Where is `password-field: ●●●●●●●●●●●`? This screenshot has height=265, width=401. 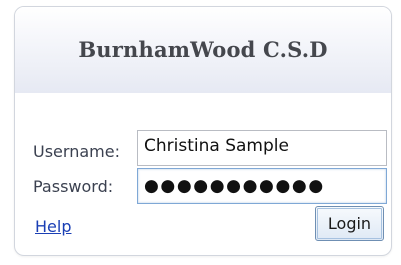 password-field: ●●●●●●●●●●● is located at coordinates (262, 186).